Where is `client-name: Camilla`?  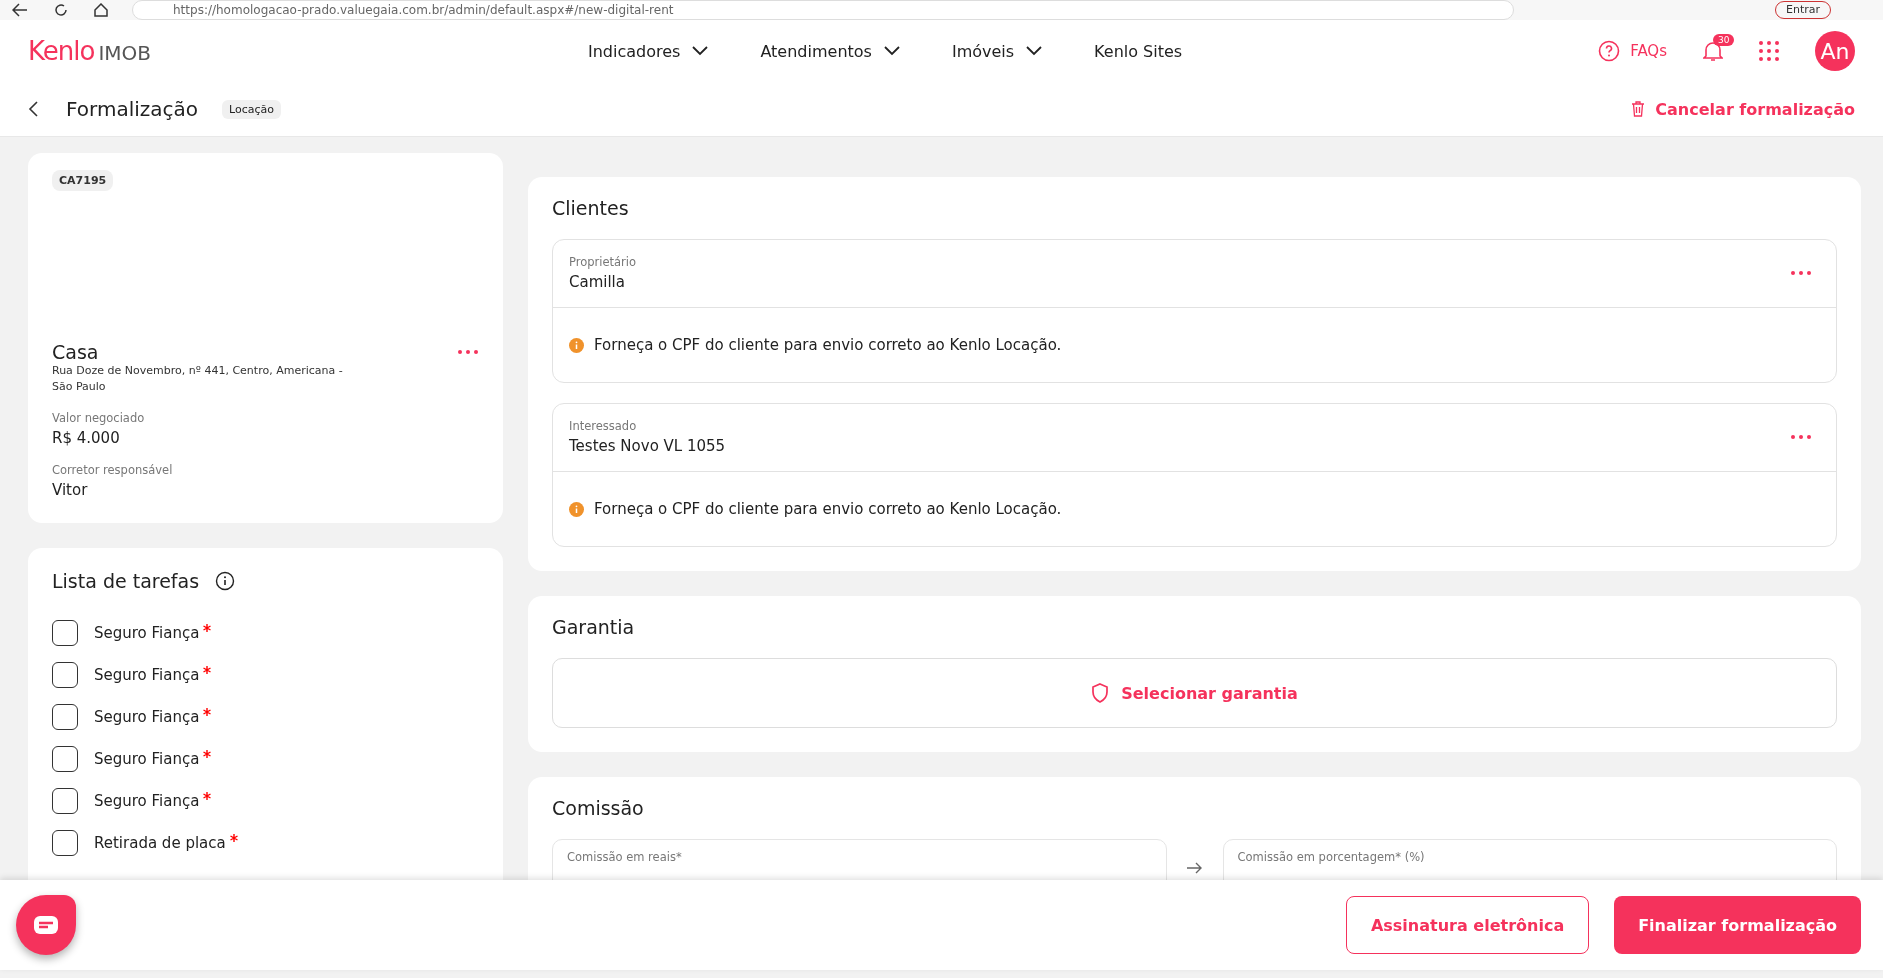
client-name: Camilla is located at coordinates (597, 282).